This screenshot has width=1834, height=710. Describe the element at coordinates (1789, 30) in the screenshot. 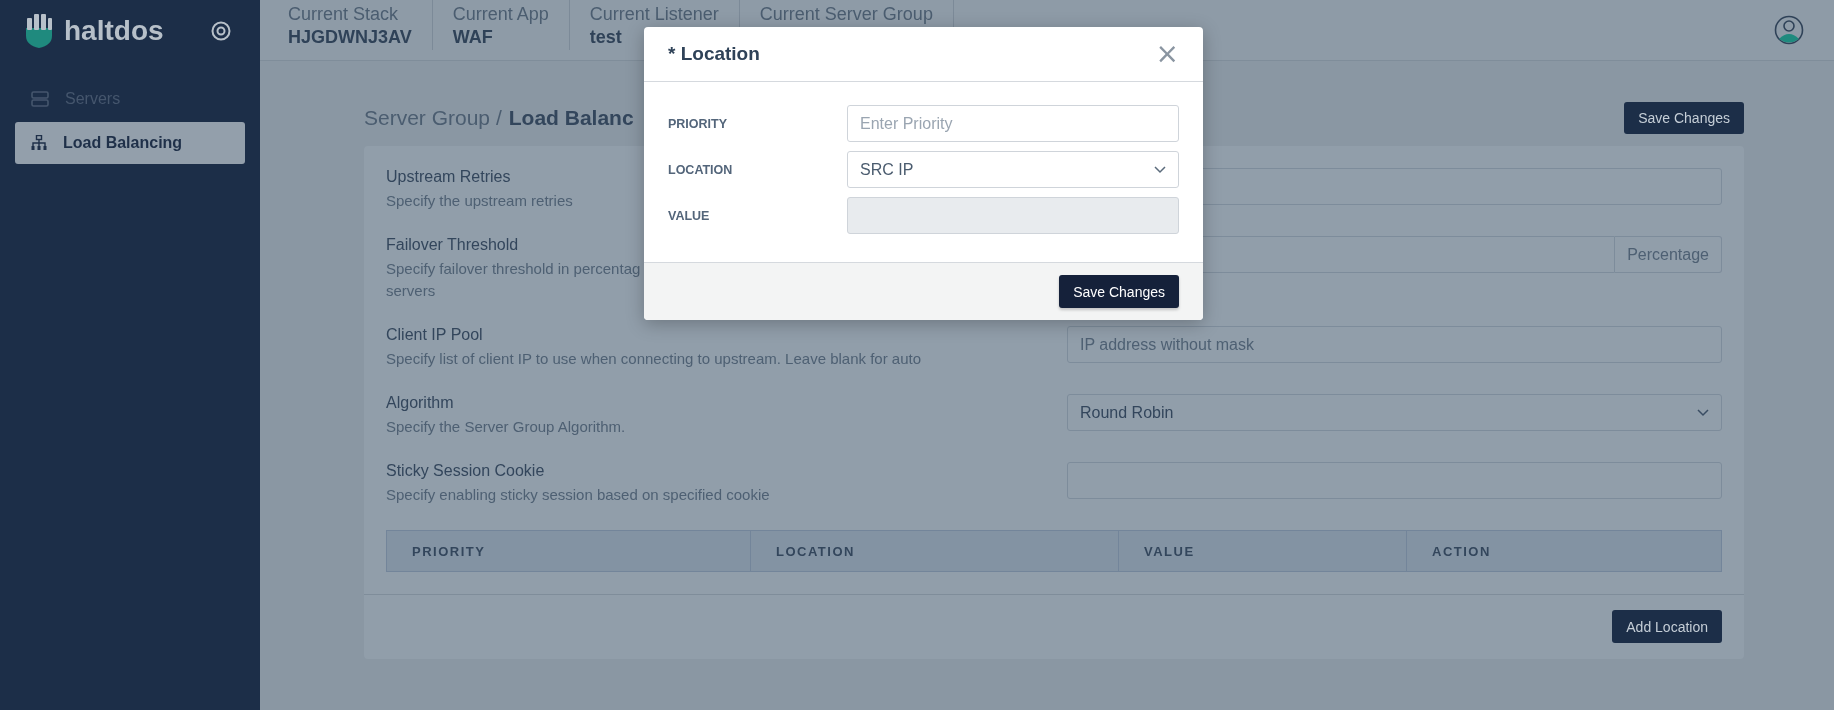

I see `user-avatar-icon` at that location.